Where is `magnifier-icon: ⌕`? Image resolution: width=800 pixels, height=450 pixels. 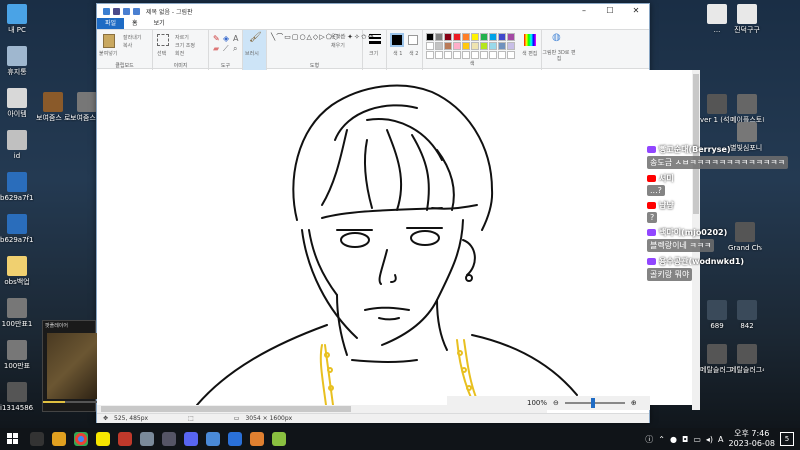
magnifier-icon: ⌕ is located at coordinates (235, 49).